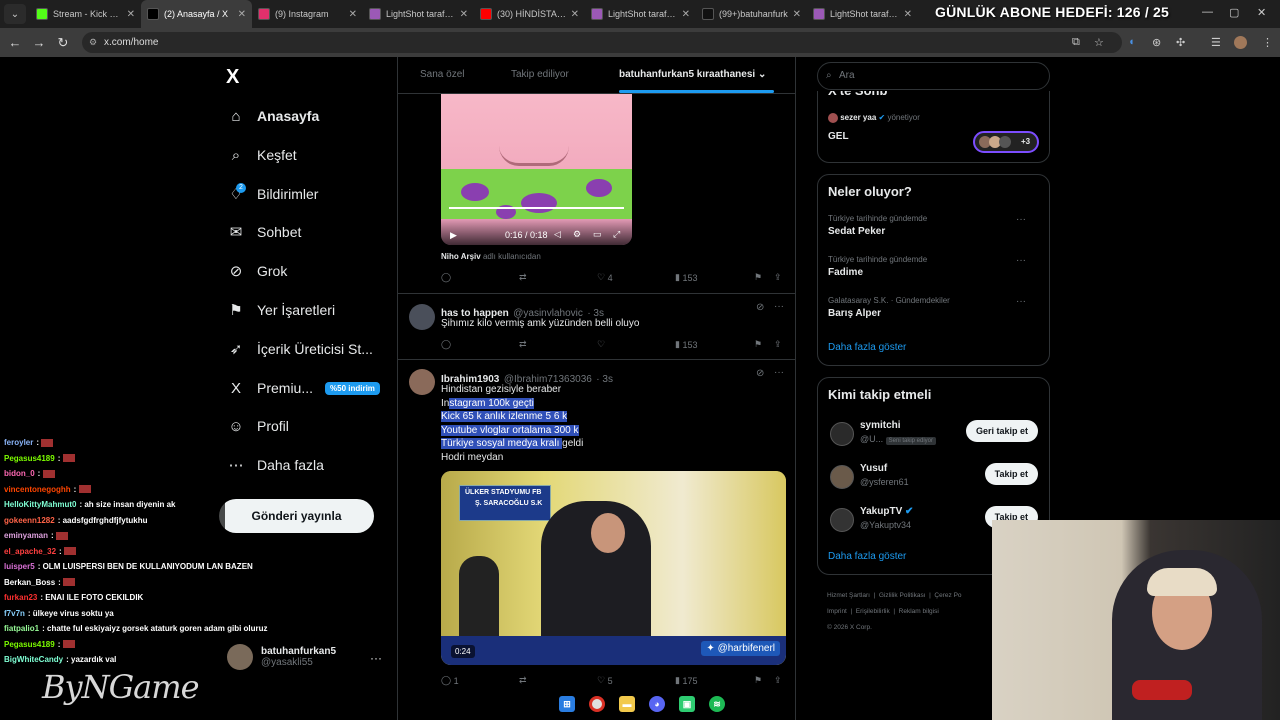 The height and width of the screenshot is (720, 1280). I want to click on bookmark-star-icon: ☆, so click(1099, 42).